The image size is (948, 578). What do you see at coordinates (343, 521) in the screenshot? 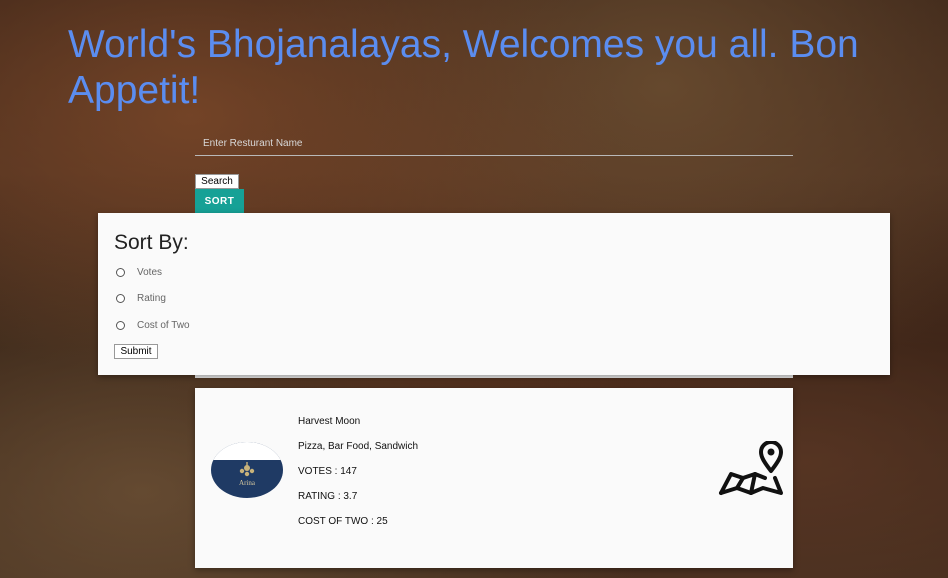
I see `restaurant-cost: COST OF TWO : 25` at bounding box center [343, 521].